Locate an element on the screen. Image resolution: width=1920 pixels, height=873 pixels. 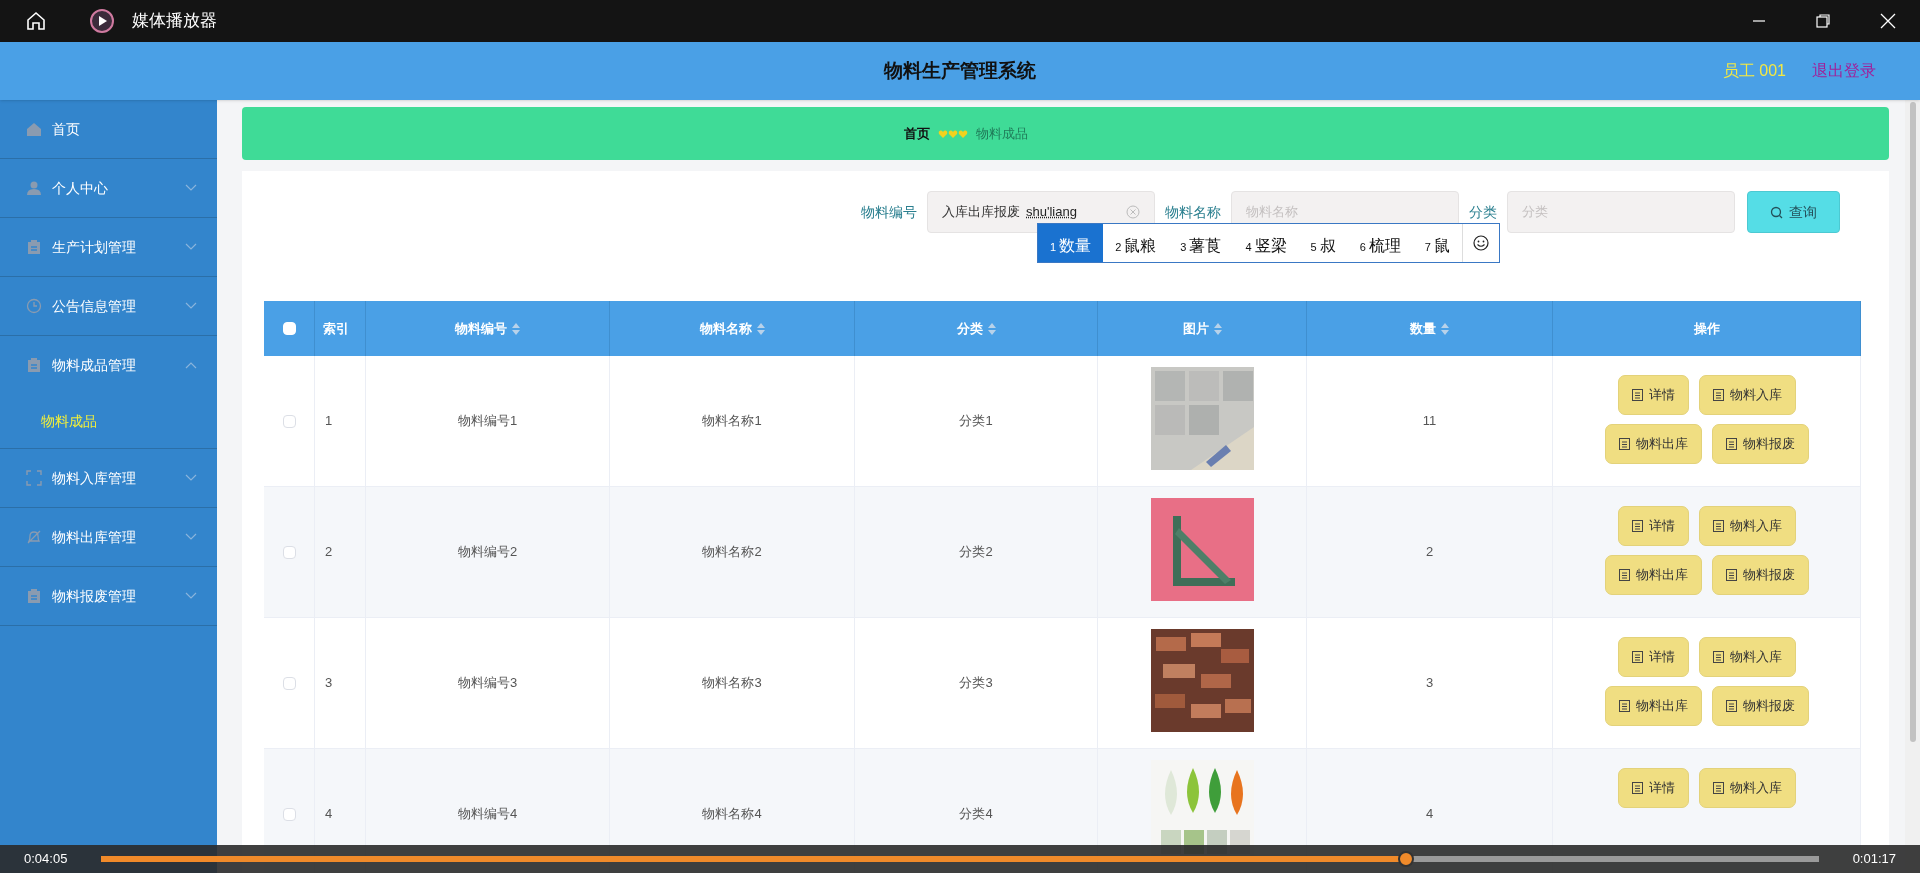
elapsed-time: 0:04:05 is located at coordinates (46, 859).